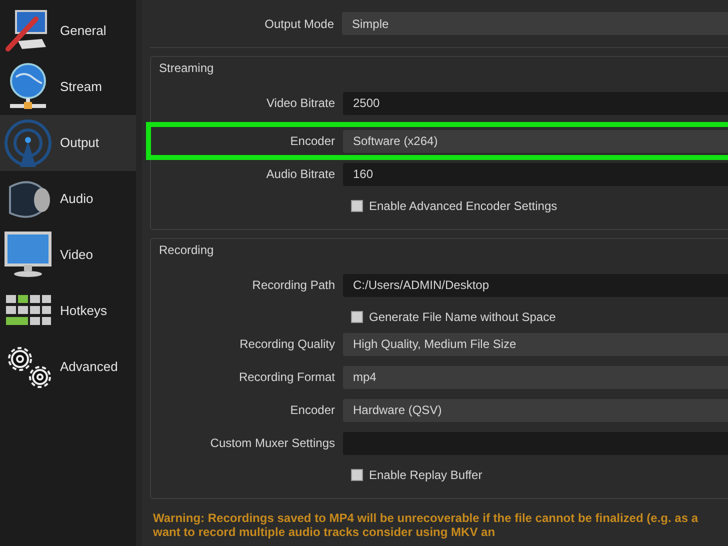 The image size is (728, 546). I want to click on group-title: Streaming, so click(186, 68).